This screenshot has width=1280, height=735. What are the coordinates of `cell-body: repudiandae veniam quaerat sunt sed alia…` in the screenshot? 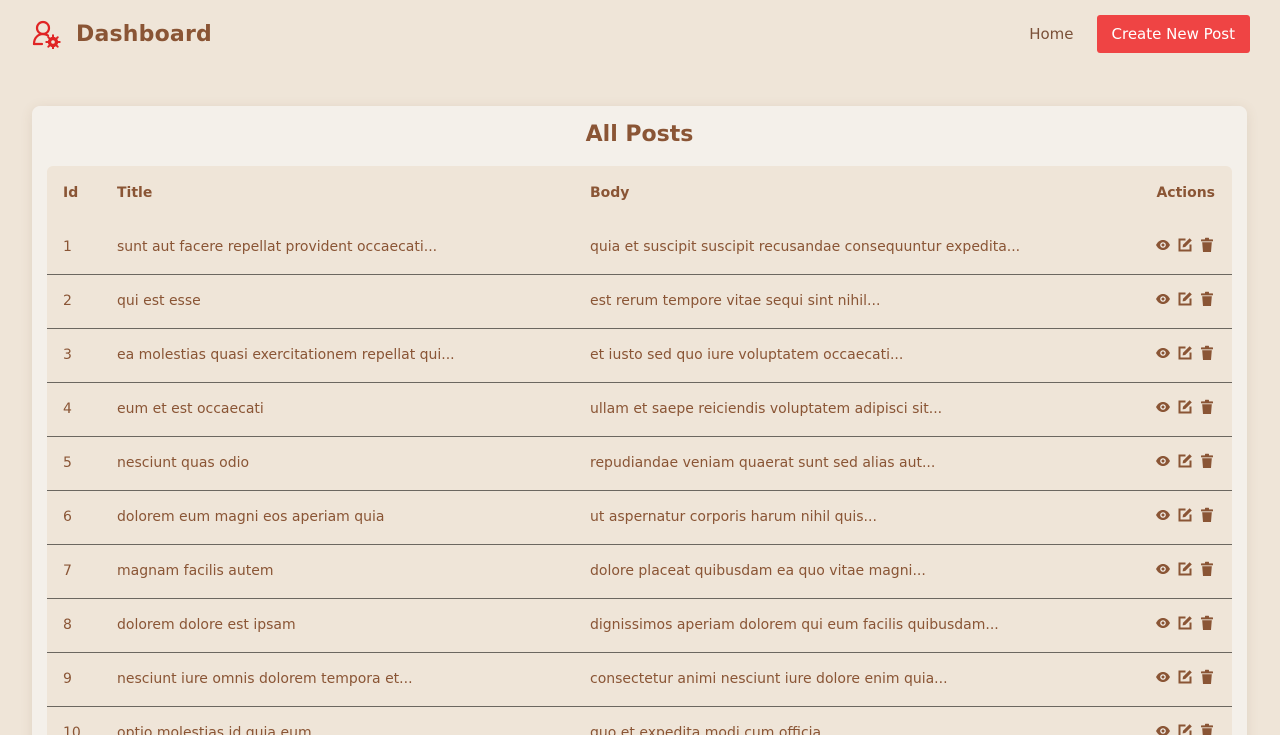 It's located at (763, 463).